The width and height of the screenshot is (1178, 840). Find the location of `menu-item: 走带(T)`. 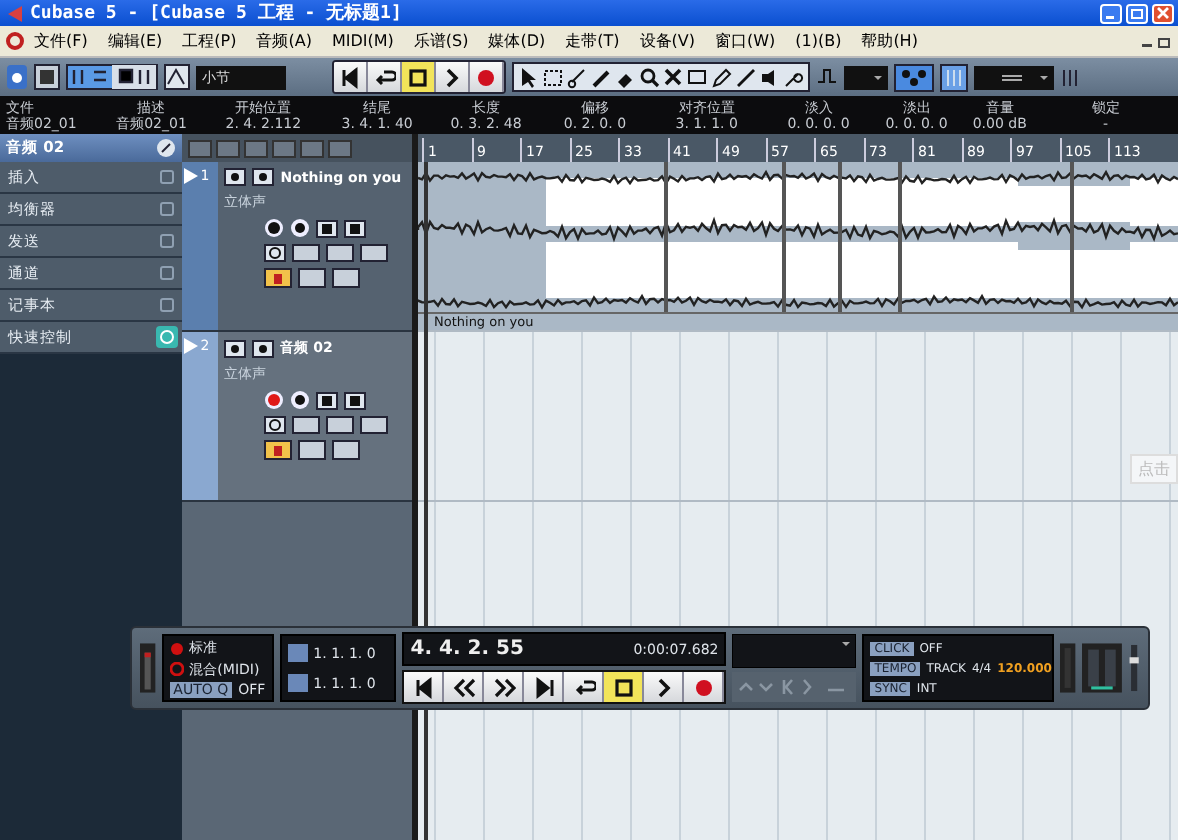

menu-item: 走带(T) is located at coordinates (592, 41).